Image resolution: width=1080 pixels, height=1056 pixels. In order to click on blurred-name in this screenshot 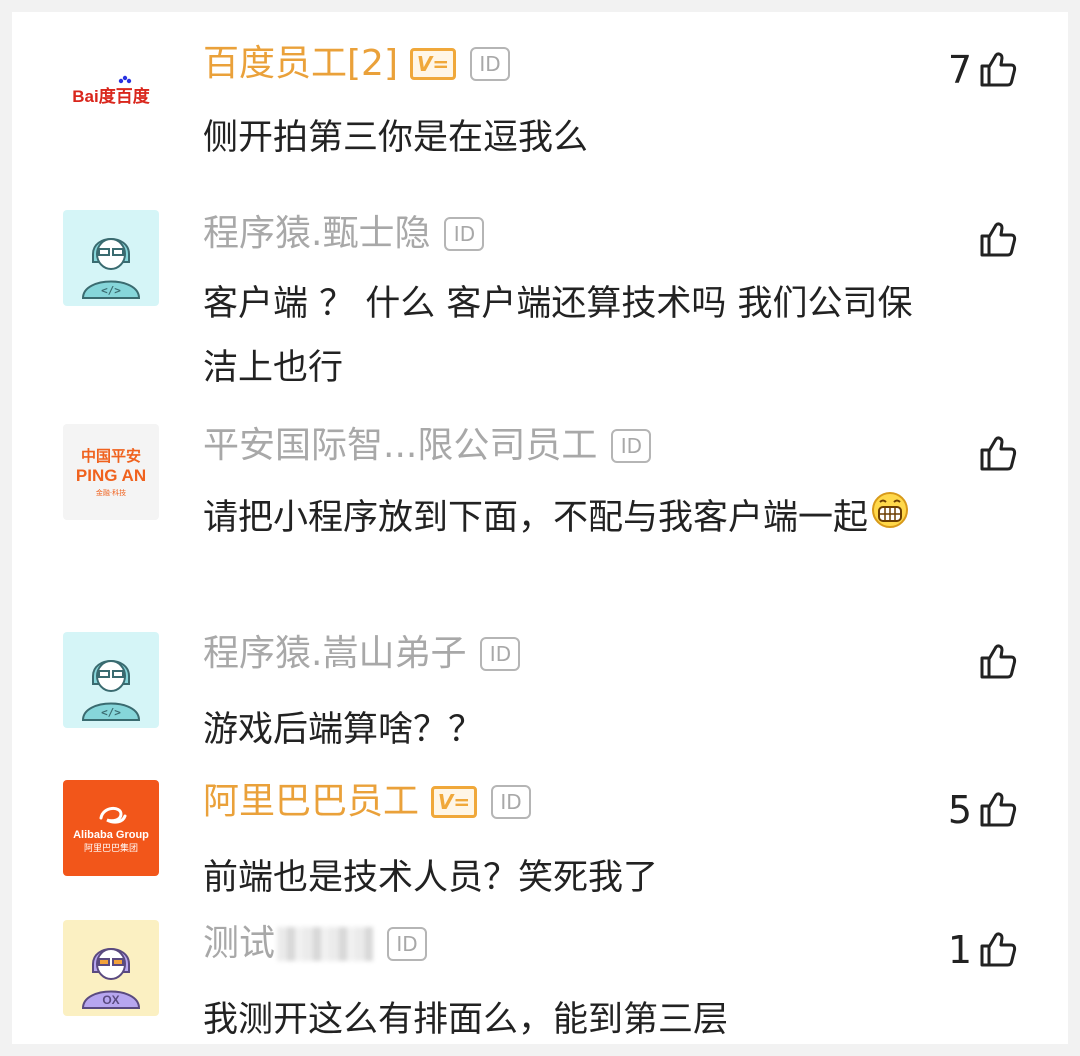, I will do `click(325, 944)`.